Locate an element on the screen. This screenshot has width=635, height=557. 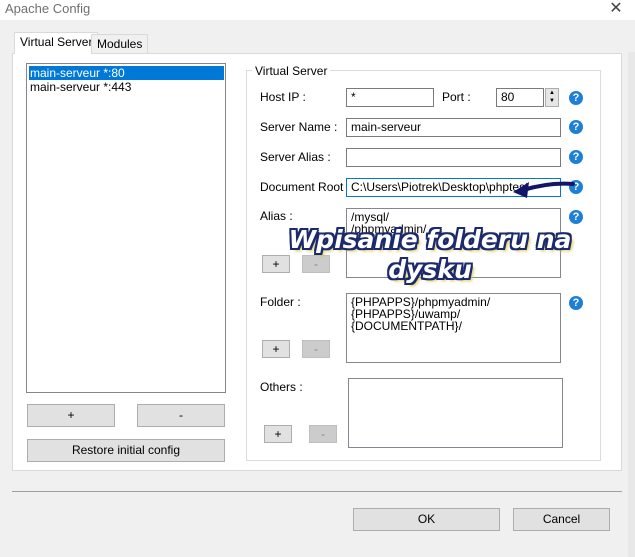
server-name-field: main-serveur is located at coordinates (453, 127).